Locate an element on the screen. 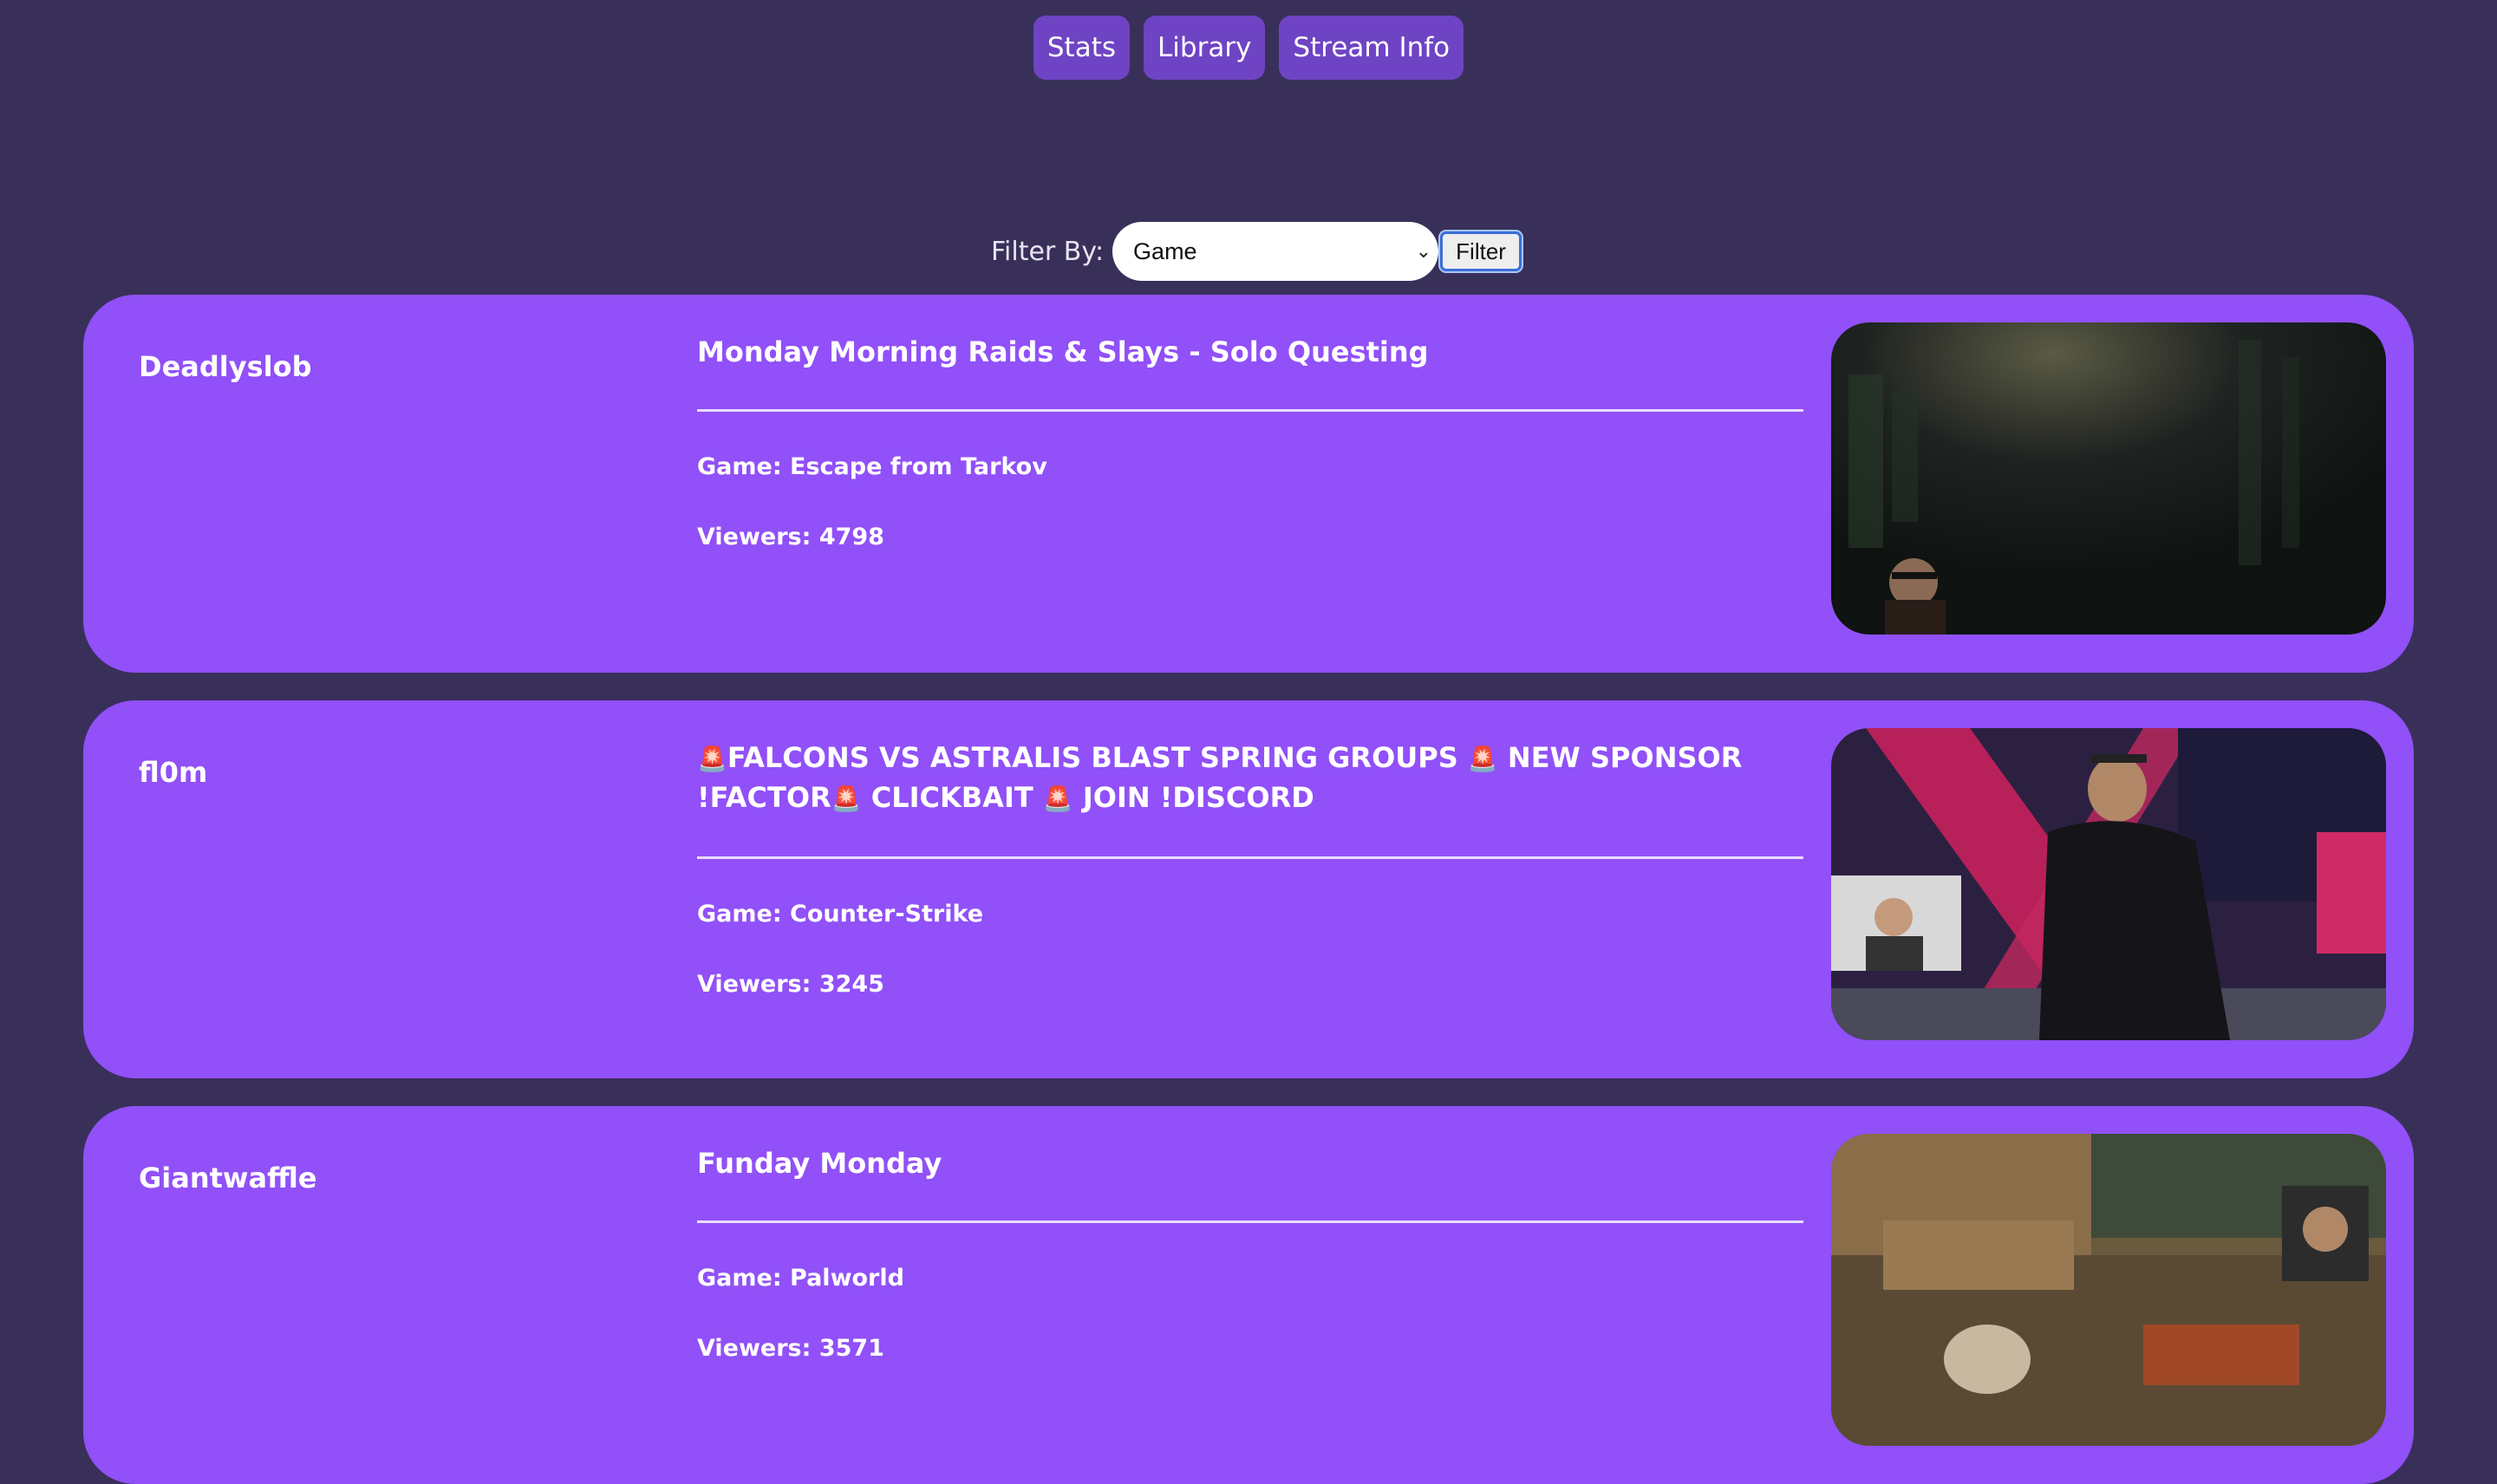 The image size is (2497, 1484). streamer-name: Deadlyslob is located at coordinates (225, 366).